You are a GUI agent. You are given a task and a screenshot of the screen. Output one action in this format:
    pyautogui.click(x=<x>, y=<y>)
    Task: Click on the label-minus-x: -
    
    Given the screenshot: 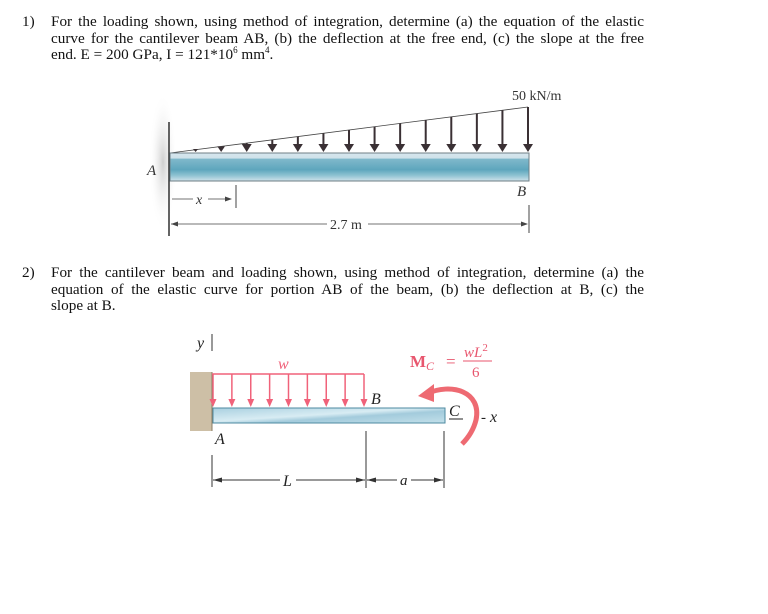 What is the action you would take?
    pyautogui.click(x=483, y=418)
    